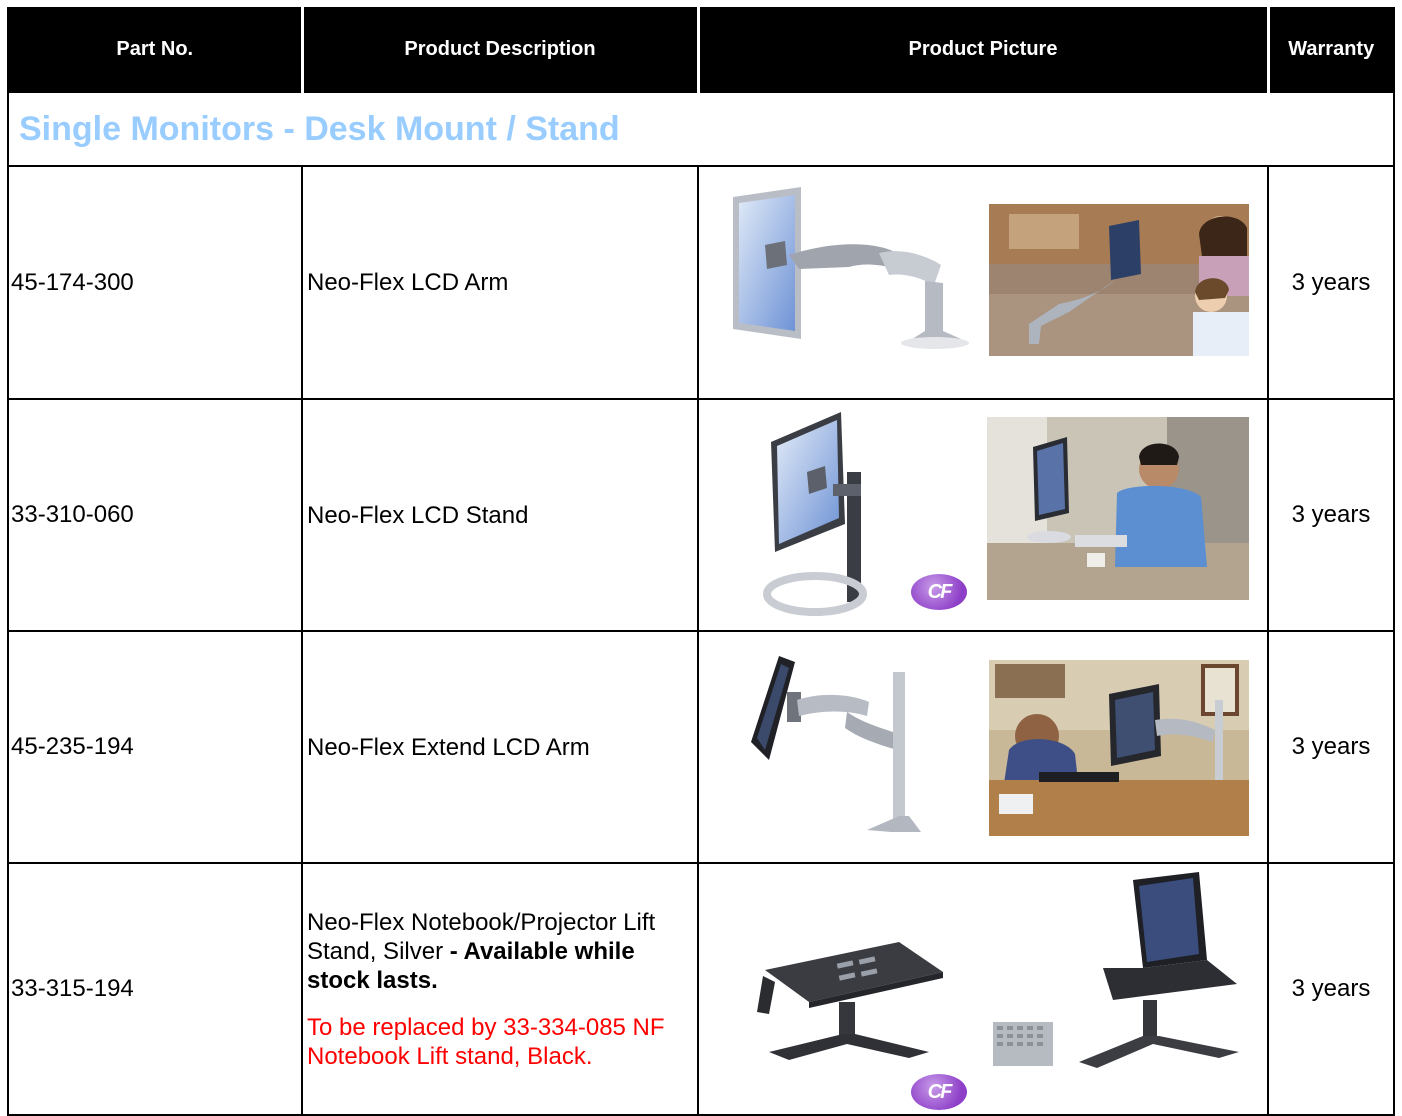 This screenshot has width=1402, height=1116. Describe the element at coordinates (815, 514) in the screenshot. I see `lcd-stand-product-icon` at that location.